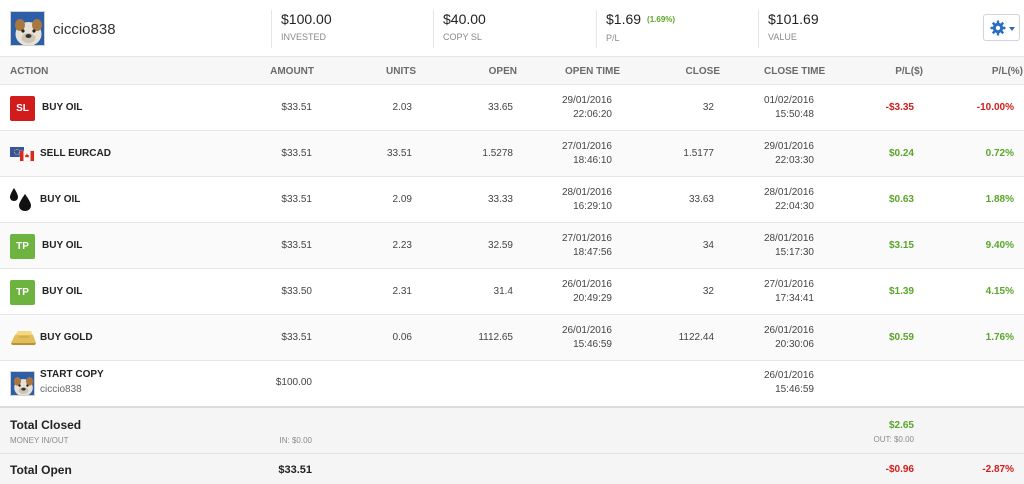 This screenshot has width=1024, height=484. What do you see at coordinates (592, 344) in the screenshot?
I see `open-clock: 15:46:59` at bounding box center [592, 344].